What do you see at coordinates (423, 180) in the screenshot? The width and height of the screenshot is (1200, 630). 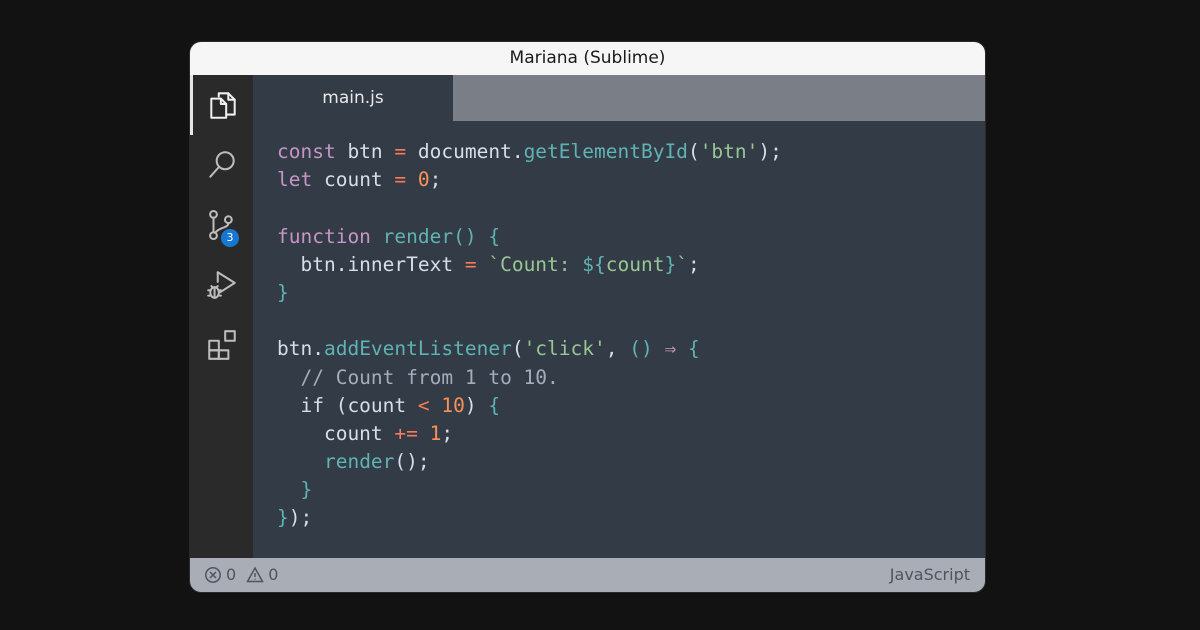 I see `code-token: 0` at bounding box center [423, 180].